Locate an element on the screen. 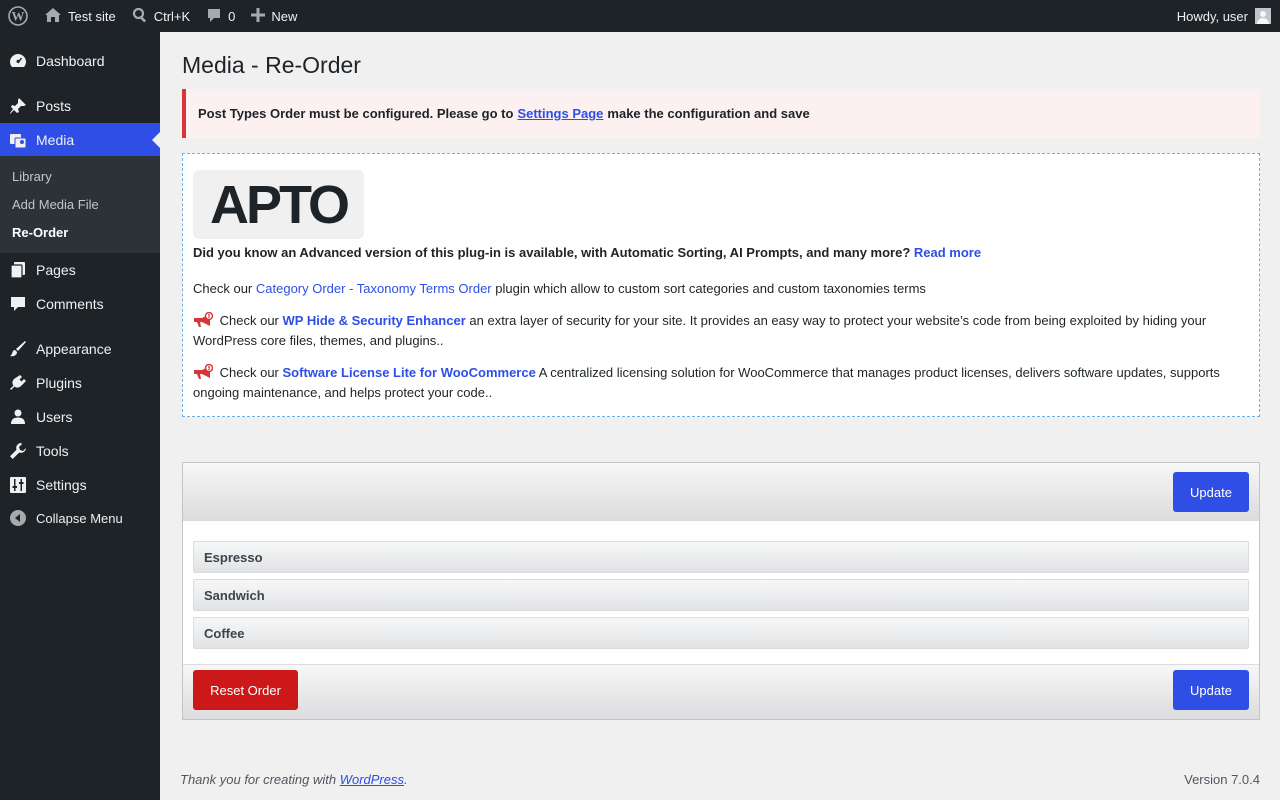  sidebar-item-label: Settings is located at coordinates (61, 485).